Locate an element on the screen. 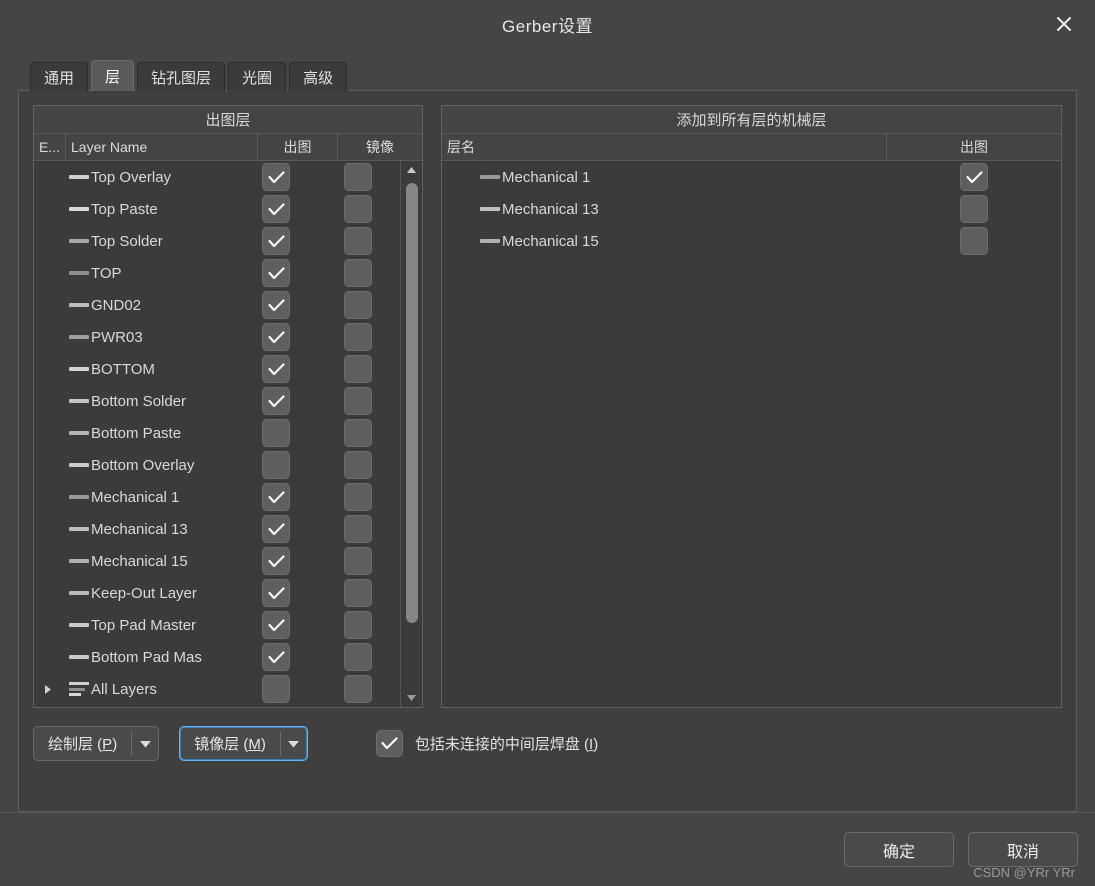  column-header-layer-name: 层名 is located at coordinates (664, 147).